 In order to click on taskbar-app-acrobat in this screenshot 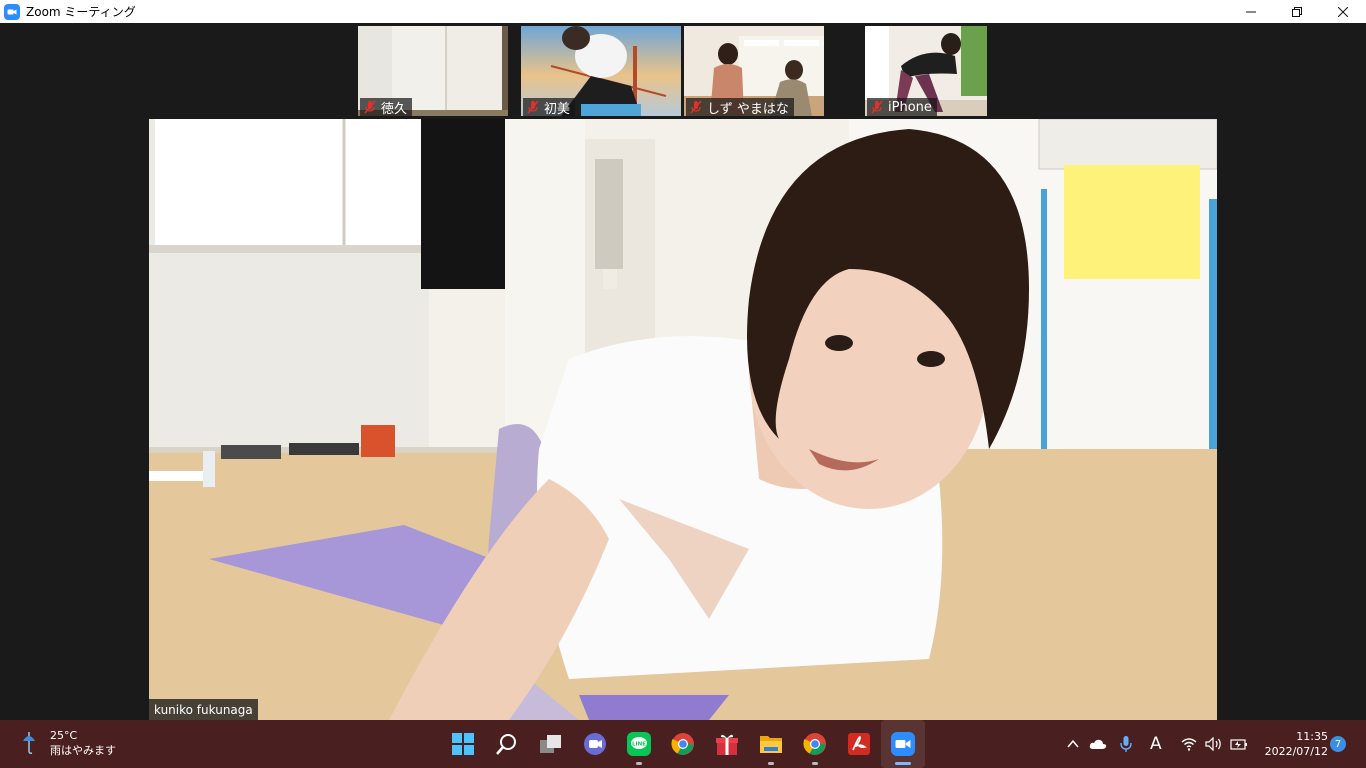, I will do `click(859, 744)`.